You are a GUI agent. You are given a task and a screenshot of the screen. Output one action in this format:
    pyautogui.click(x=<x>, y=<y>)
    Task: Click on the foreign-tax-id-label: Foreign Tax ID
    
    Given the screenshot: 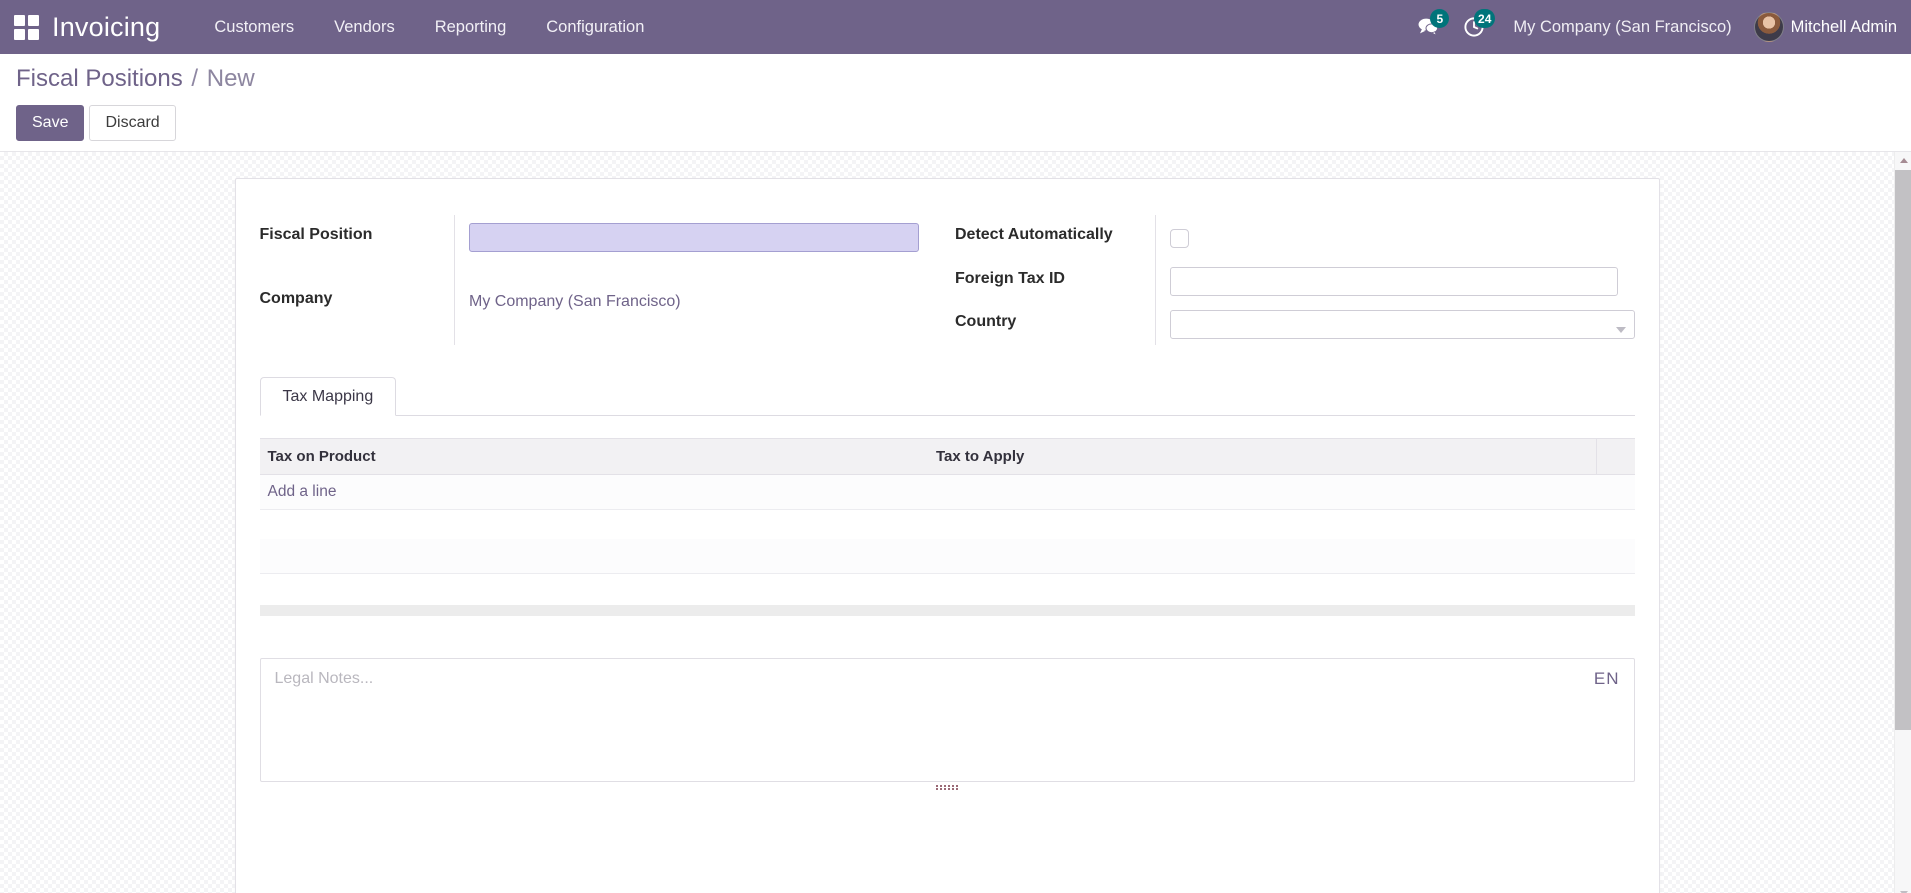 What is the action you would take?
    pyautogui.click(x=1010, y=278)
    